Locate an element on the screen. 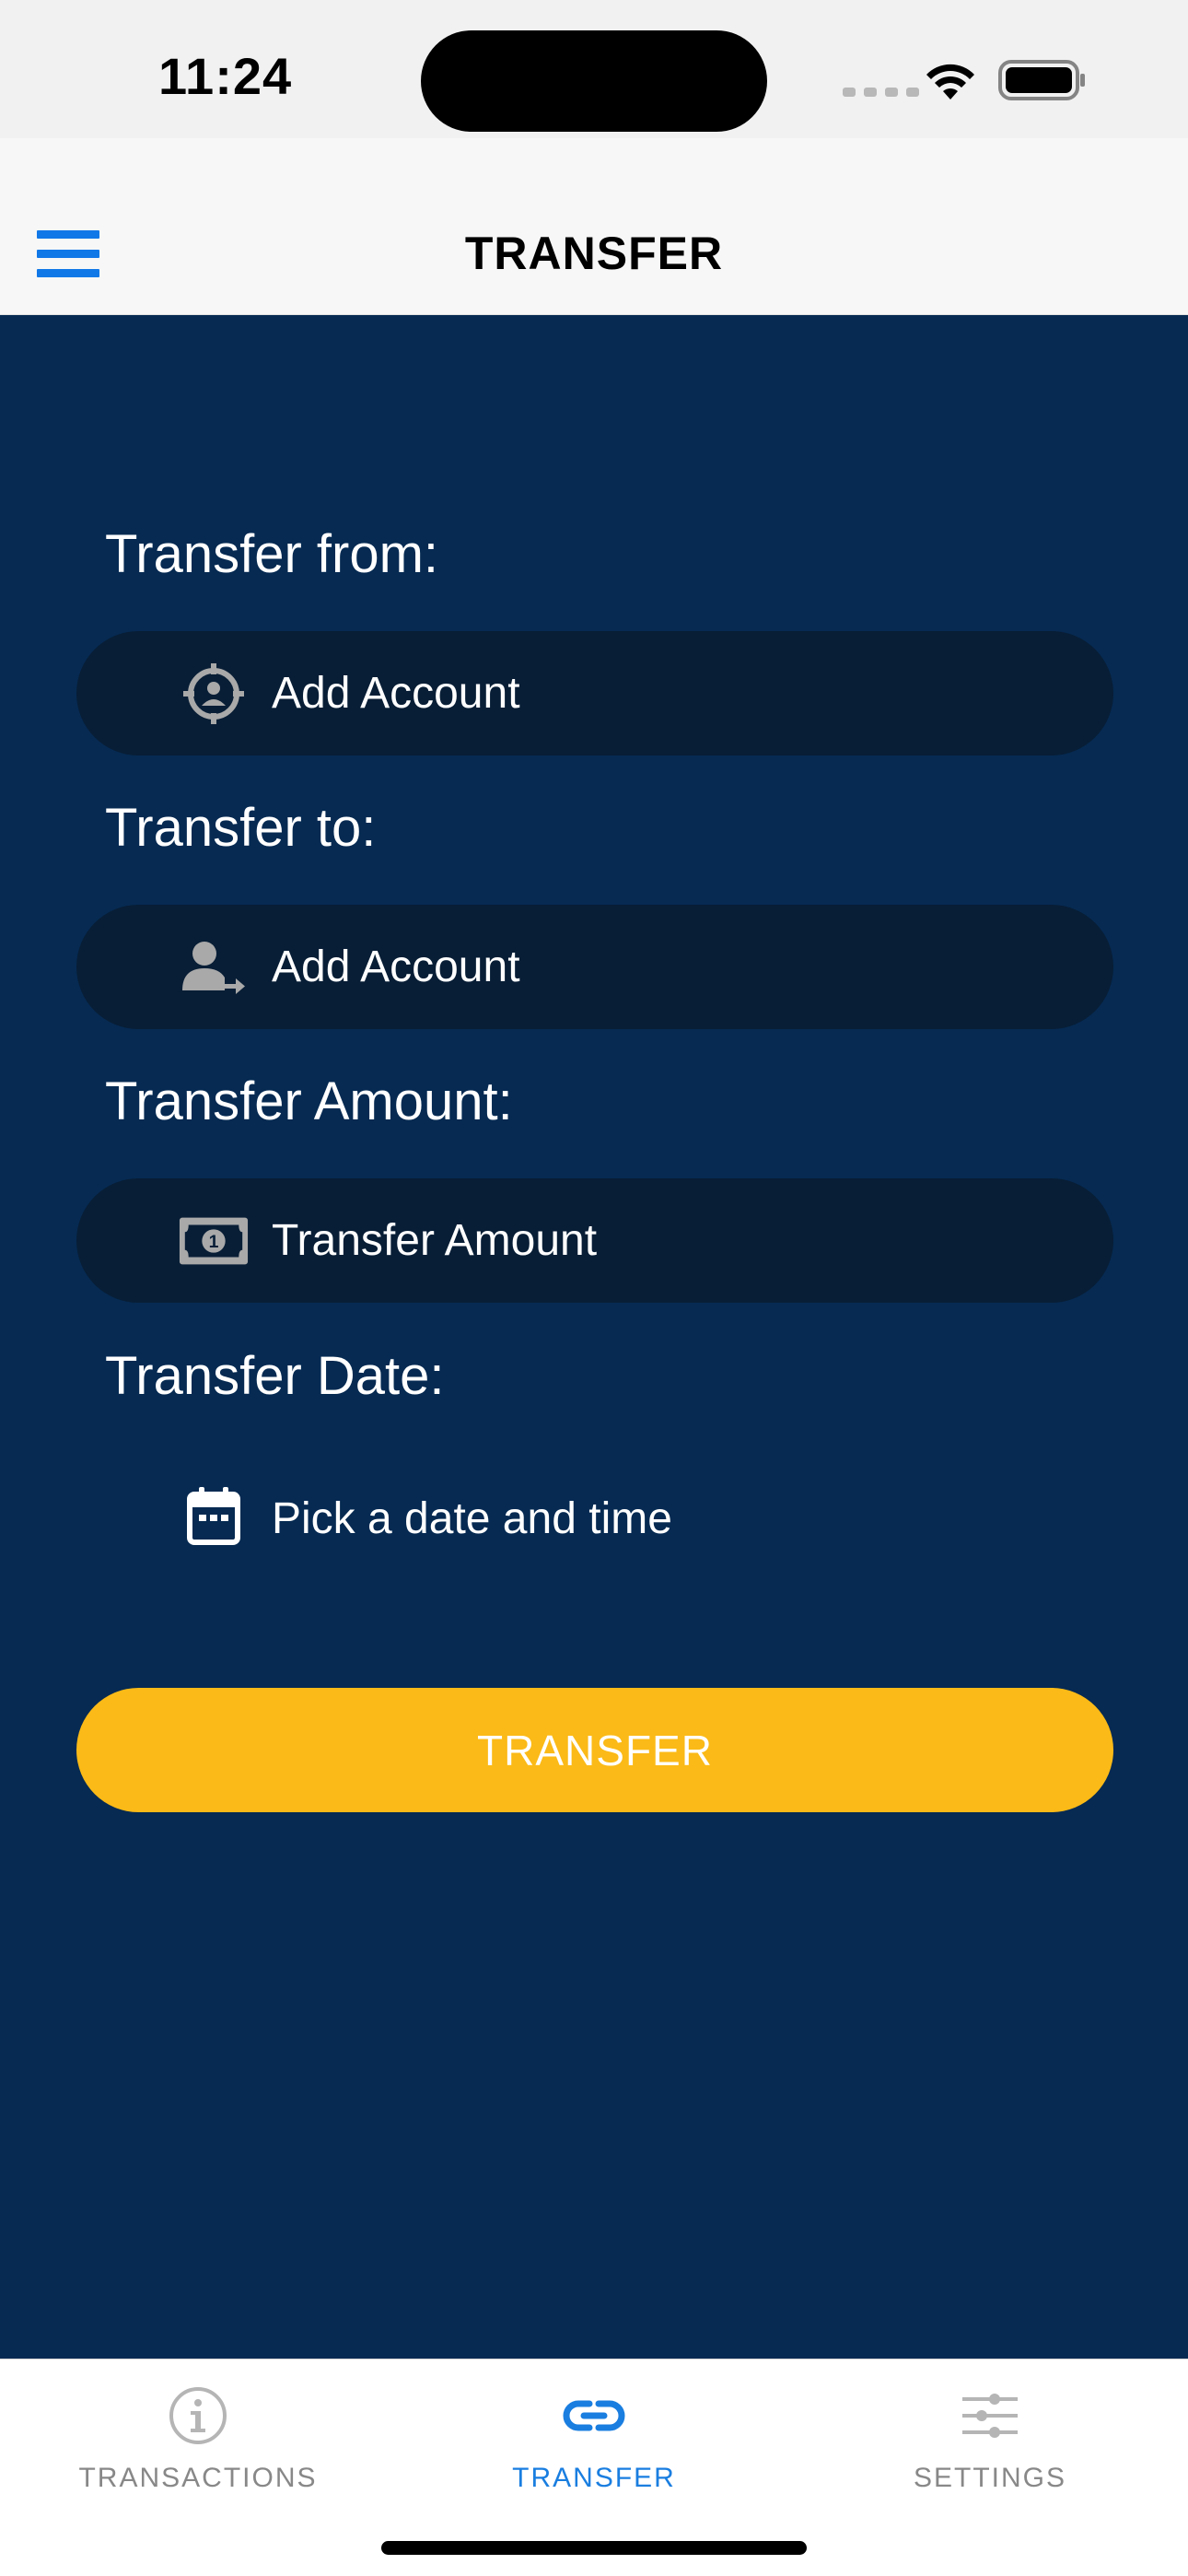 The image size is (1188, 2576). tab-settings: SETTINGS is located at coordinates (990, 2433).